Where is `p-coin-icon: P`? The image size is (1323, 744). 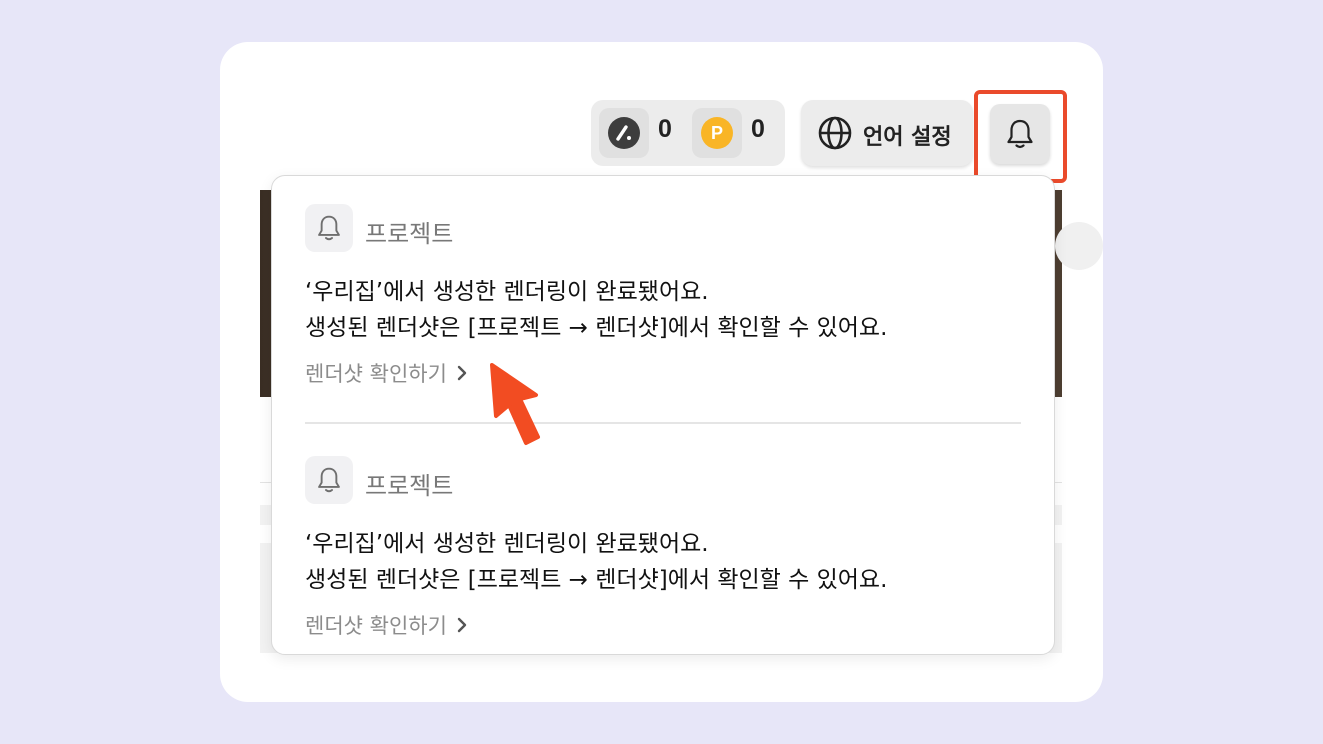
p-coin-icon: P is located at coordinates (717, 133).